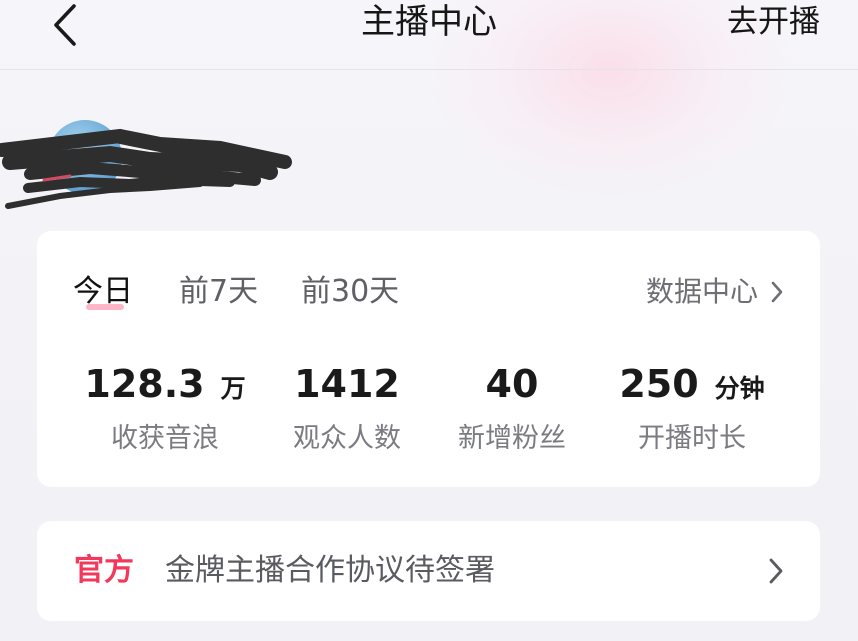 The width and height of the screenshot is (858, 641). I want to click on go-live-button: 去开播, so click(773, 22).